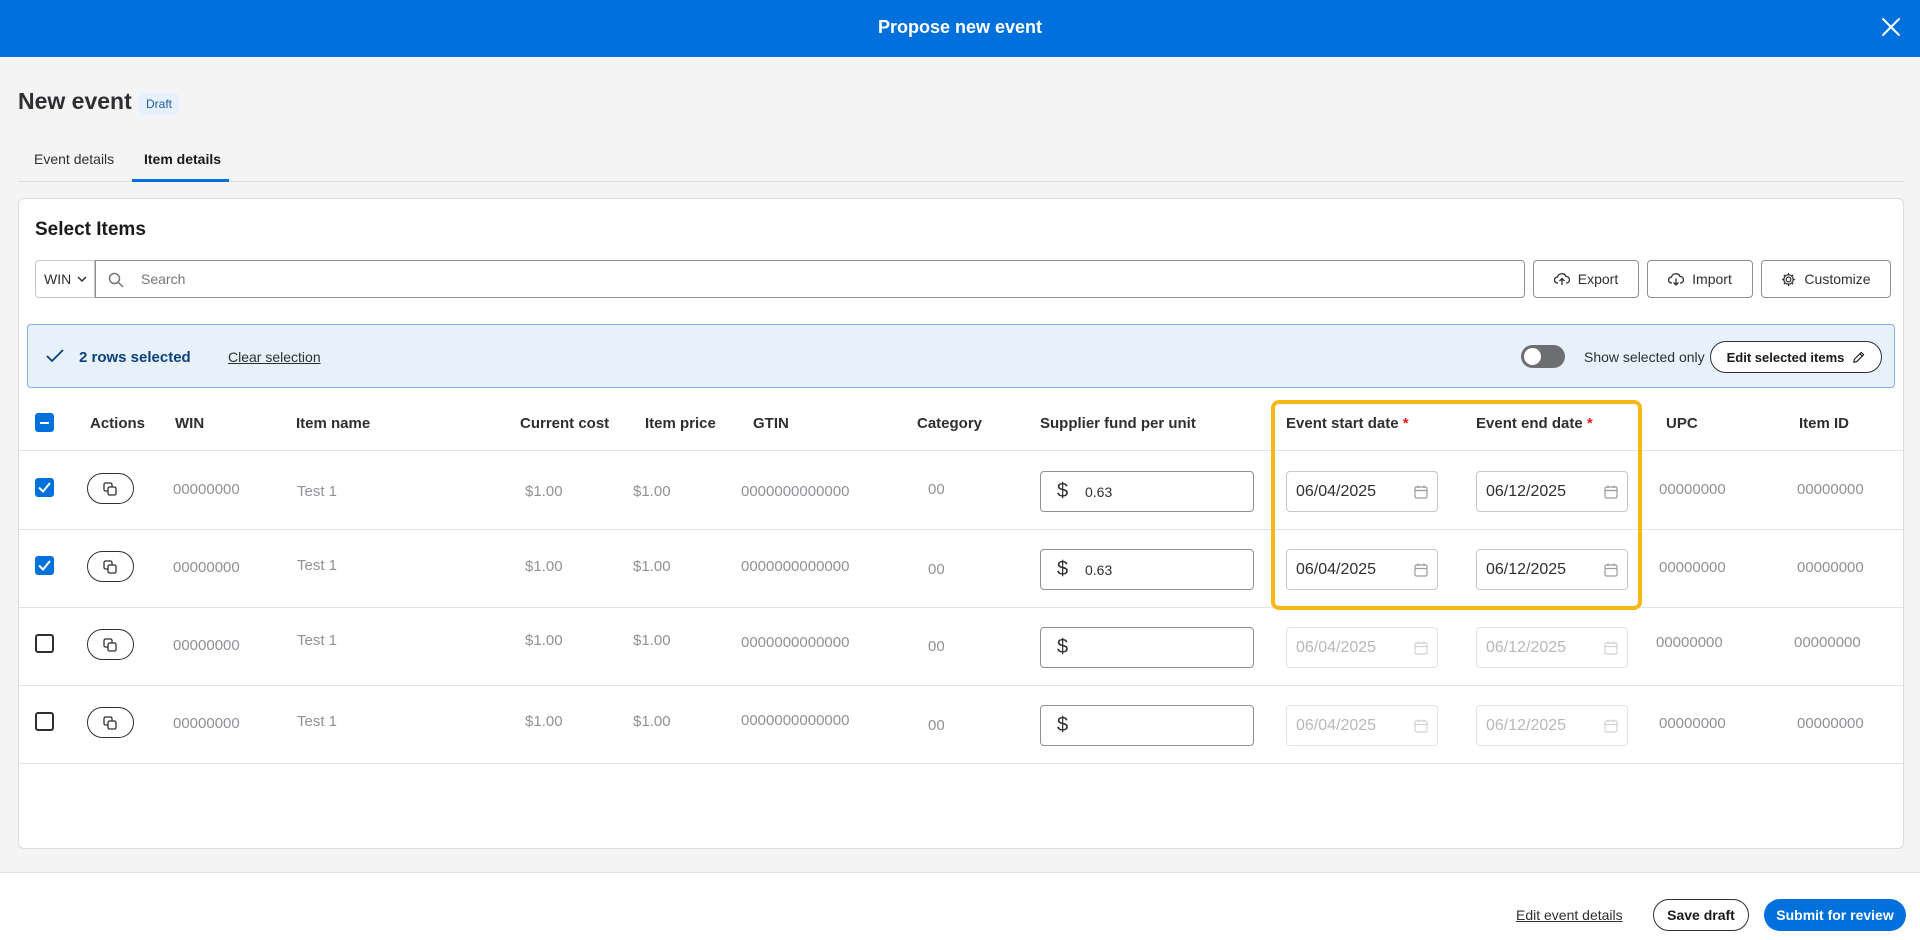 The width and height of the screenshot is (1920, 940). What do you see at coordinates (190, 423) in the screenshot?
I see `col-win: WIN` at bounding box center [190, 423].